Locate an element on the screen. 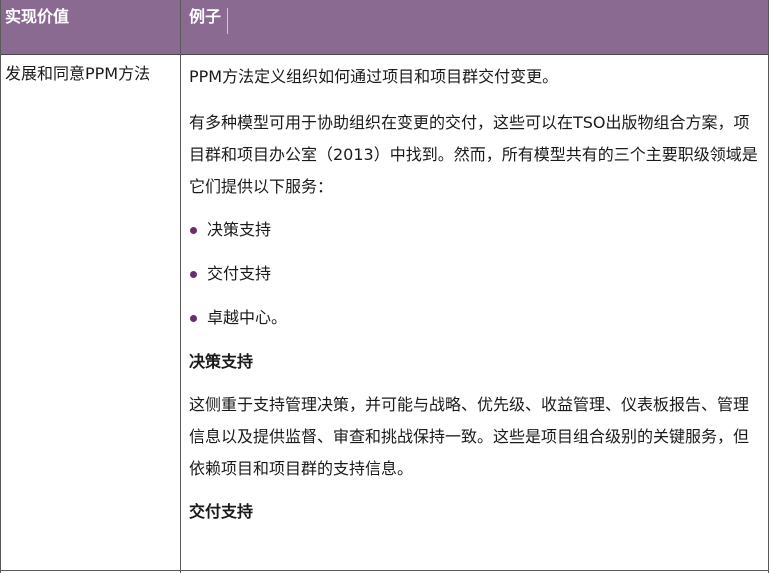 The image size is (771, 573). heading-delivery-support: 交付支持 is located at coordinates (221, 511).